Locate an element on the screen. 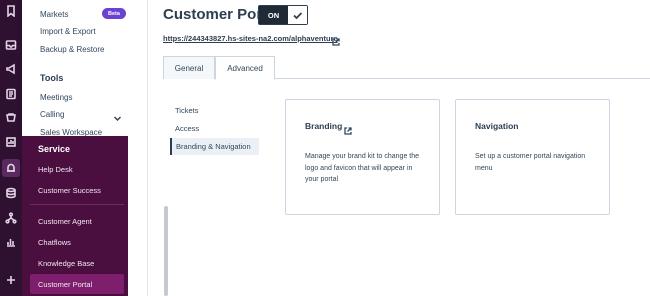 The width and height of the screenshot is (650, 296). subnav-item-branding-navigation: Branding & Navigation is located at coordinates (214, 146).